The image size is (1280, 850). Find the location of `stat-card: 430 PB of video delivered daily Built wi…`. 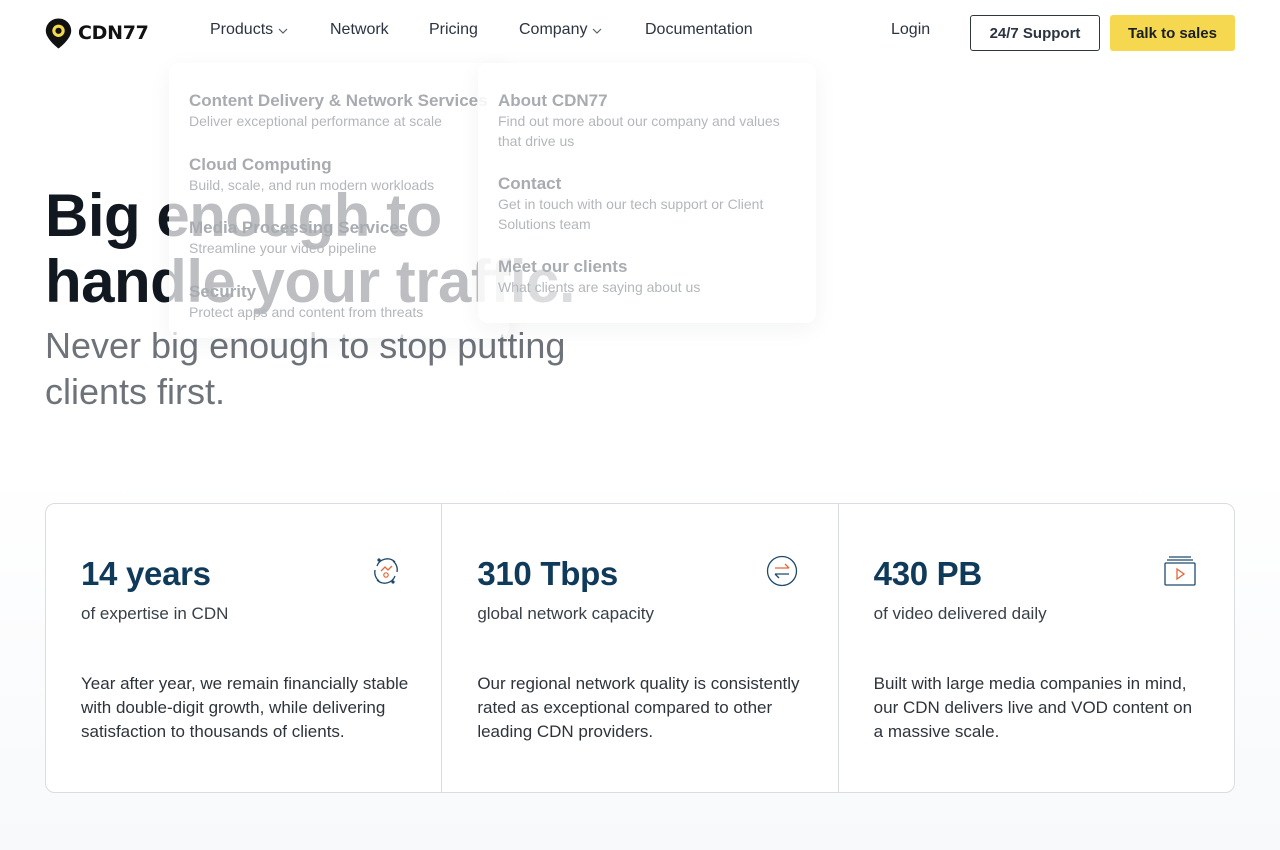

stat-card: 430 PB of video delivered daily Built wi… is located at coordinates (1036, 648).